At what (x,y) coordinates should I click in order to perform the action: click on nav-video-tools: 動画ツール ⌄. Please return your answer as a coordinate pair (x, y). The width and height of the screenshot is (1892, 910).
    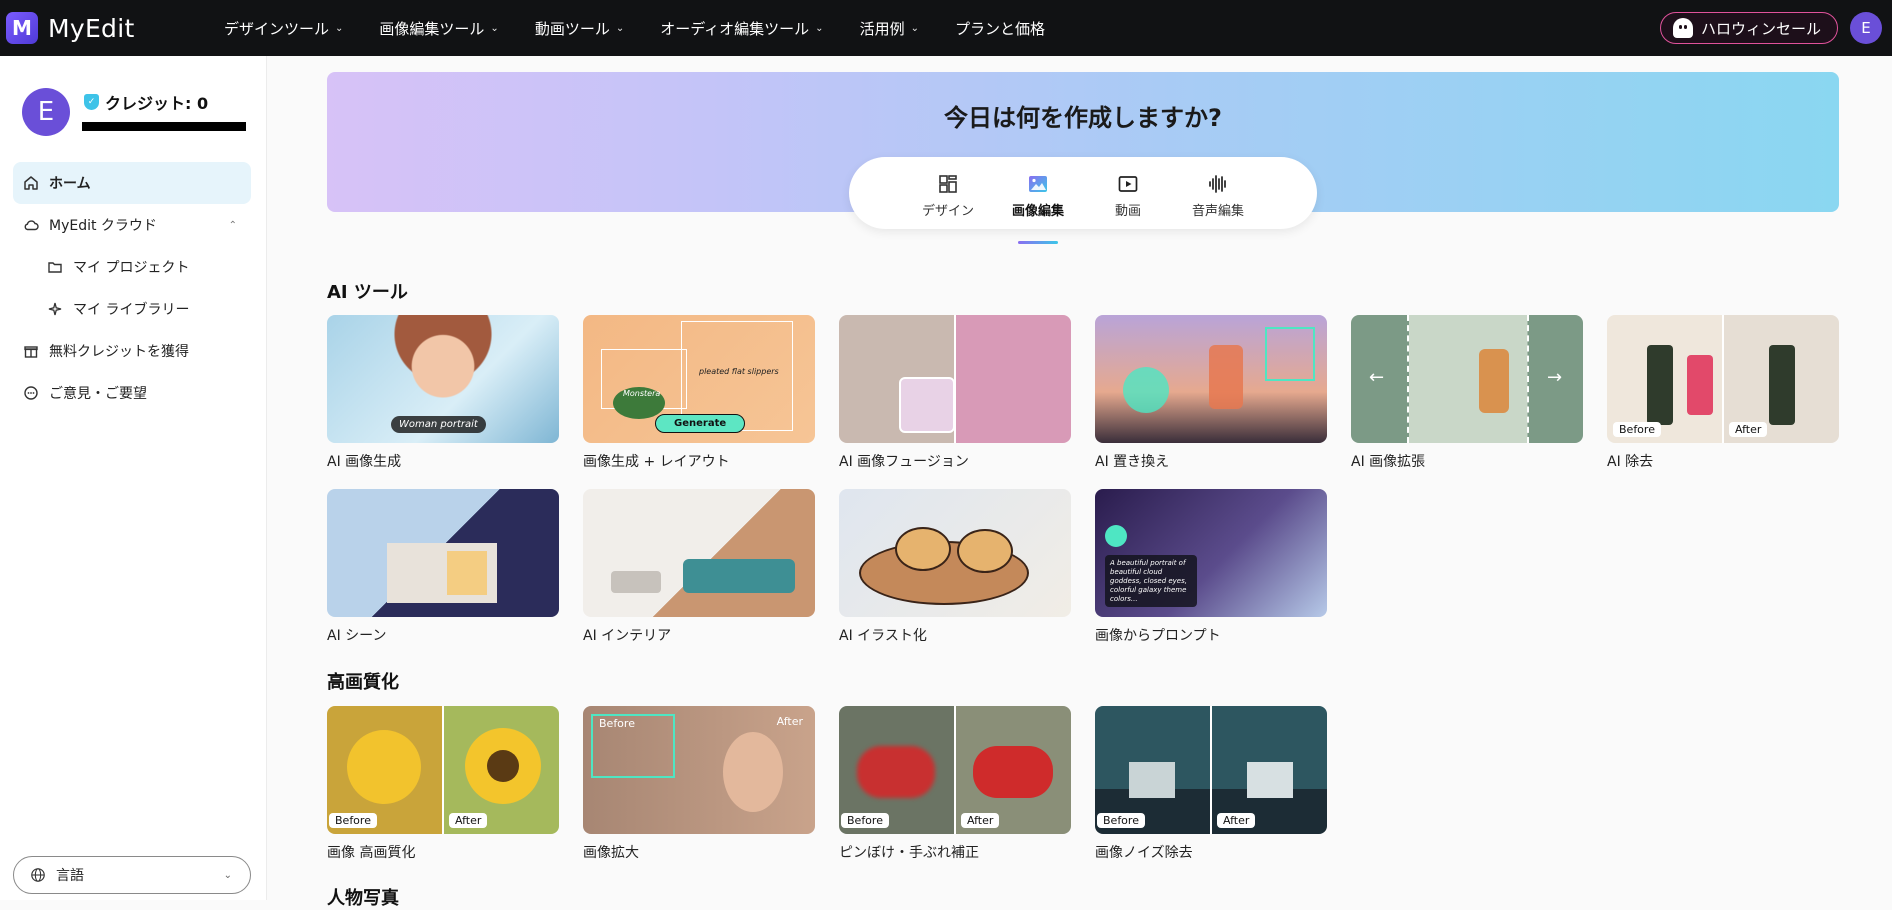
    Looking at the image, I should click on (579, 28).